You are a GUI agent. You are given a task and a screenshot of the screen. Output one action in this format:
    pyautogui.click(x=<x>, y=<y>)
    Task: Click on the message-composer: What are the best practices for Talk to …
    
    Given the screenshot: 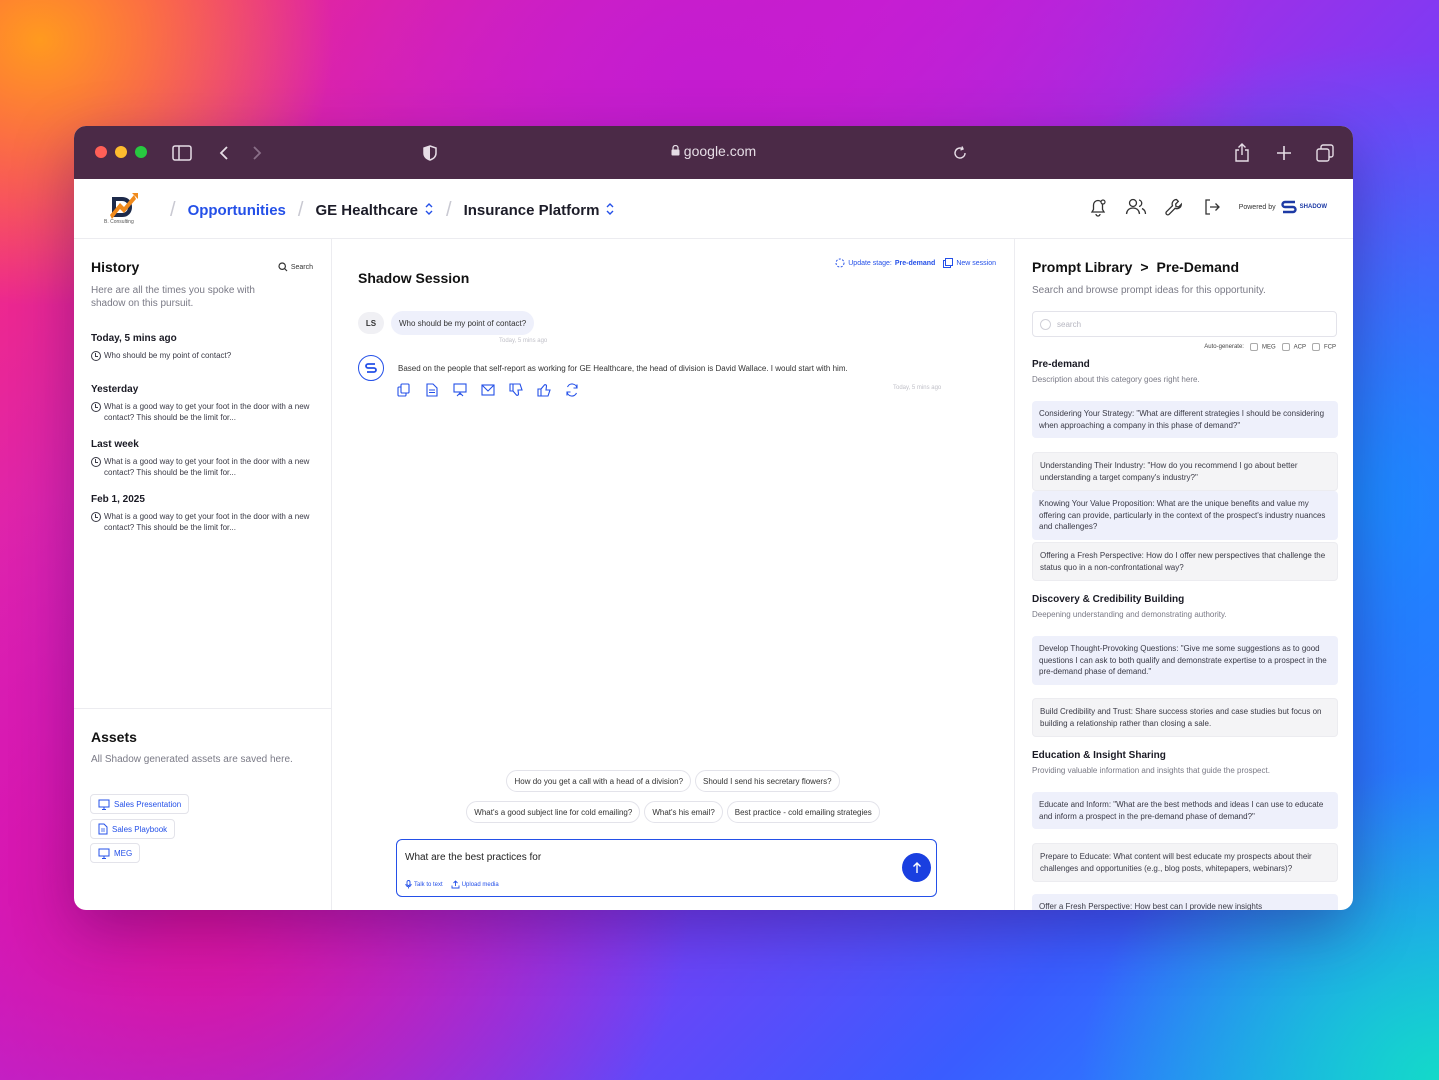 What is the action you would take?
    pyautogui.click(x=666, y=868)
    